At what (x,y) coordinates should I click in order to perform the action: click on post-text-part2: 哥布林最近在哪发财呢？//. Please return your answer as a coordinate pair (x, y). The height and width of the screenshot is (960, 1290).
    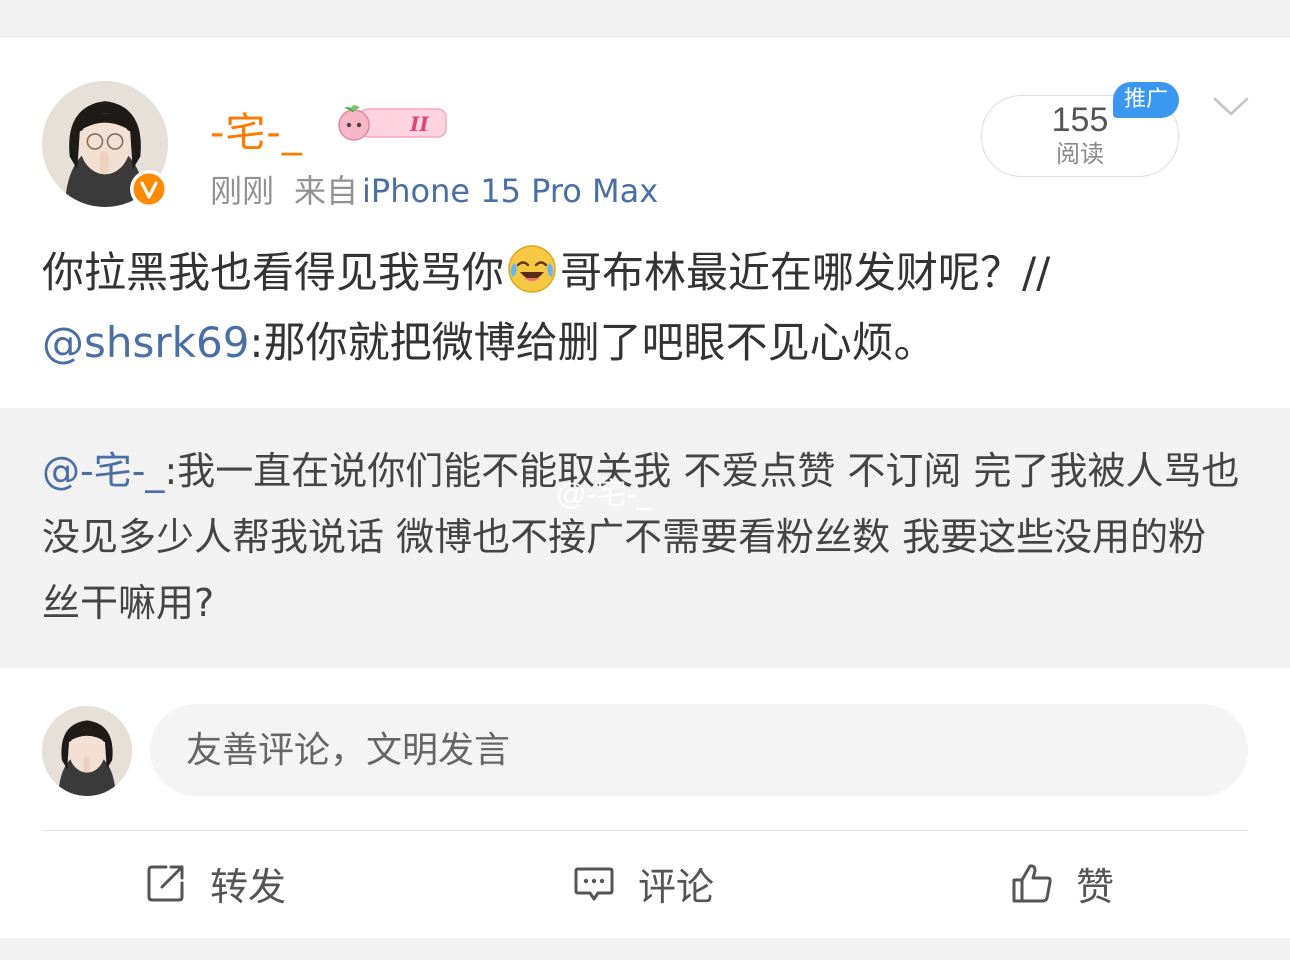
    Looking at the image, I should click on (805, 272).